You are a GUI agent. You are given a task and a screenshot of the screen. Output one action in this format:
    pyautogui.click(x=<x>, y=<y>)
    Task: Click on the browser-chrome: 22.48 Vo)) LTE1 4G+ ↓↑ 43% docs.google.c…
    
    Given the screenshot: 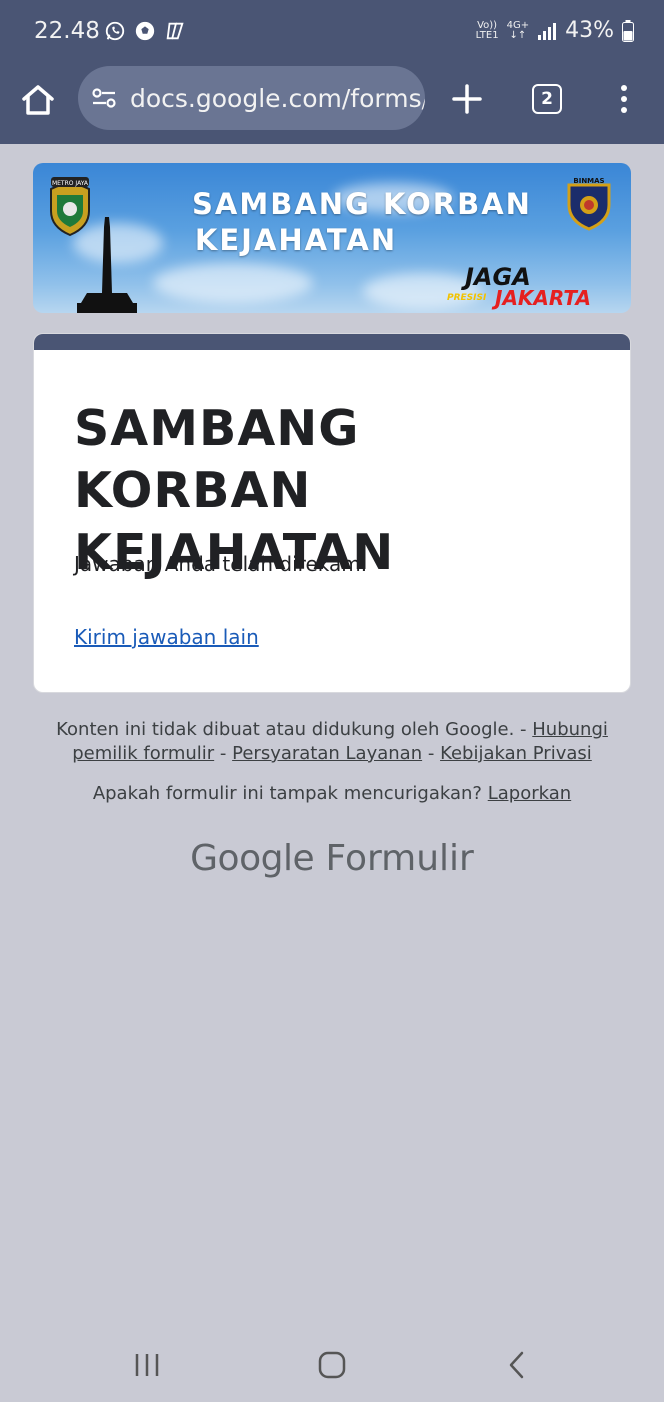 What is the action you would take?
    pyautogui.click(x=332, y=72)
    